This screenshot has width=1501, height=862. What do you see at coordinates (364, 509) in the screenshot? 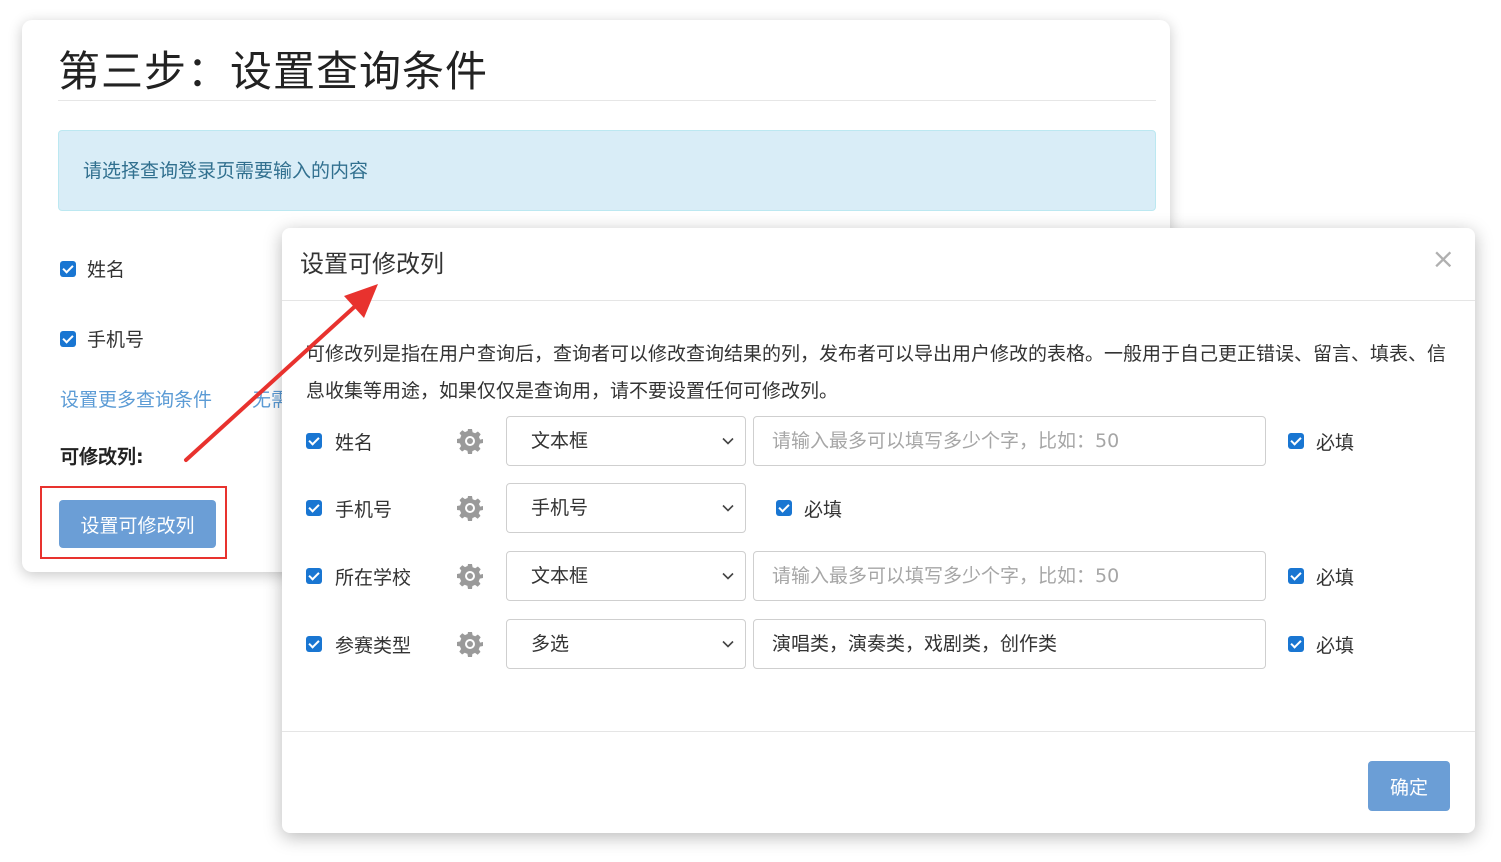
I see `column-label: 手机号` at bounding box center [364, 509].